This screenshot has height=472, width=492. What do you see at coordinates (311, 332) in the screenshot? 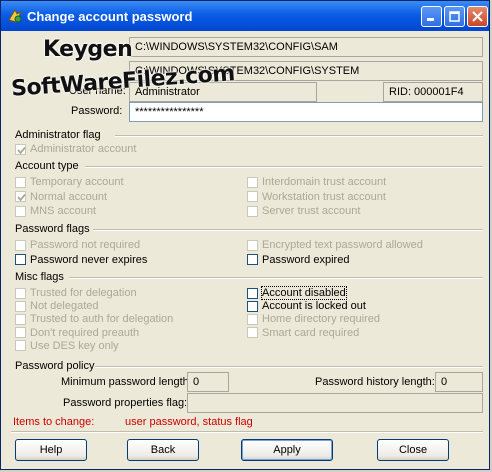
I see `checkbox-label: Smart card required` at bounding box center [311, 332].